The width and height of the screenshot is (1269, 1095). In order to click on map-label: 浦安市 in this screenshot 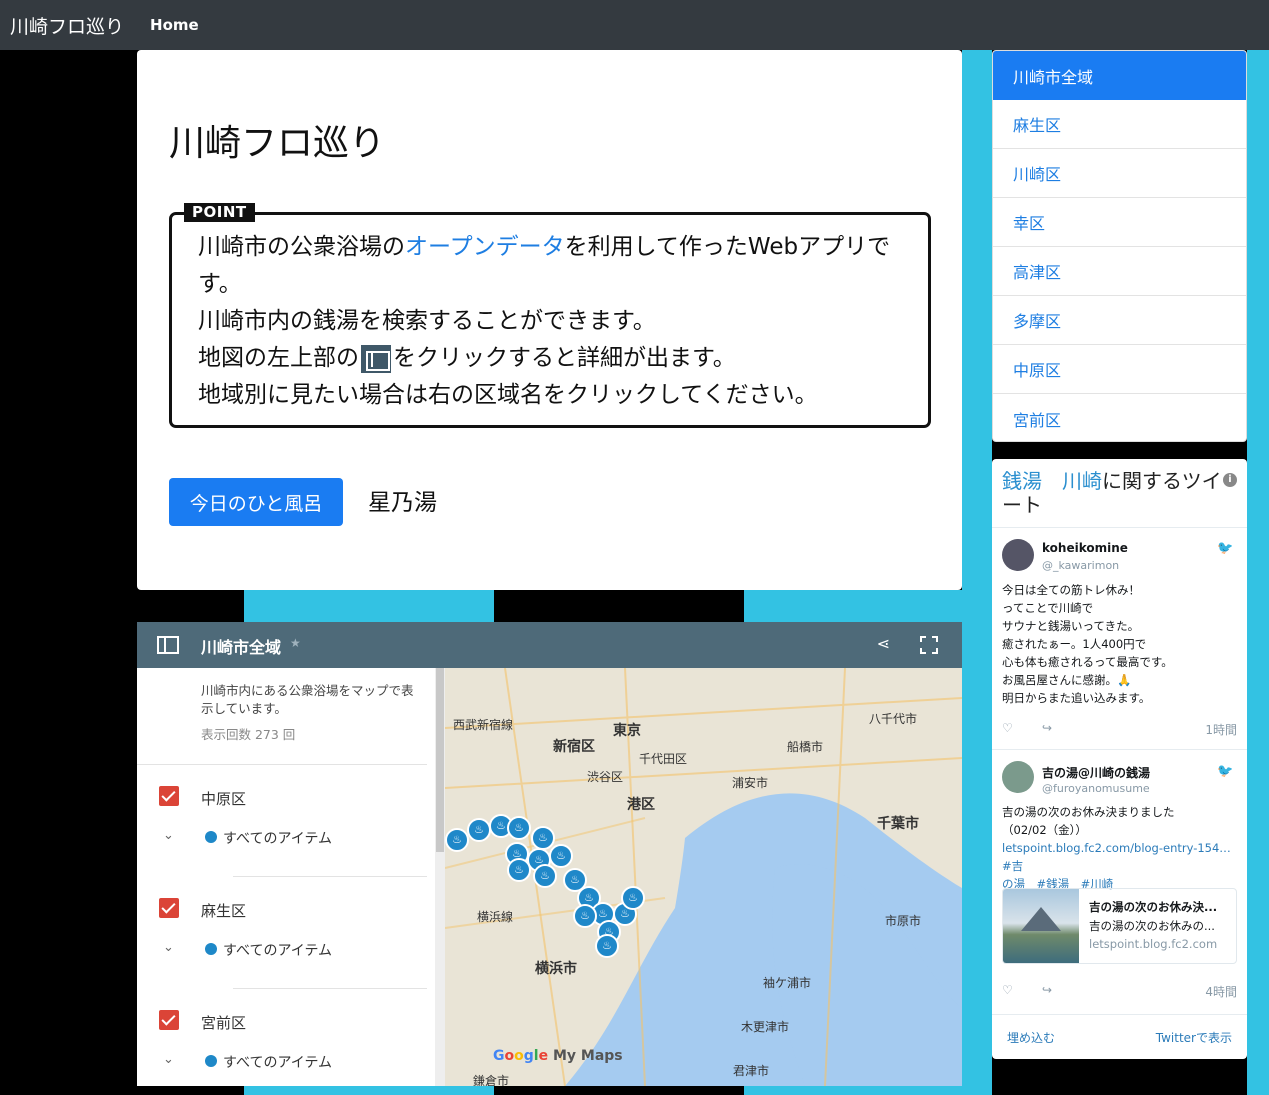, I will do `click(750, 783)`.